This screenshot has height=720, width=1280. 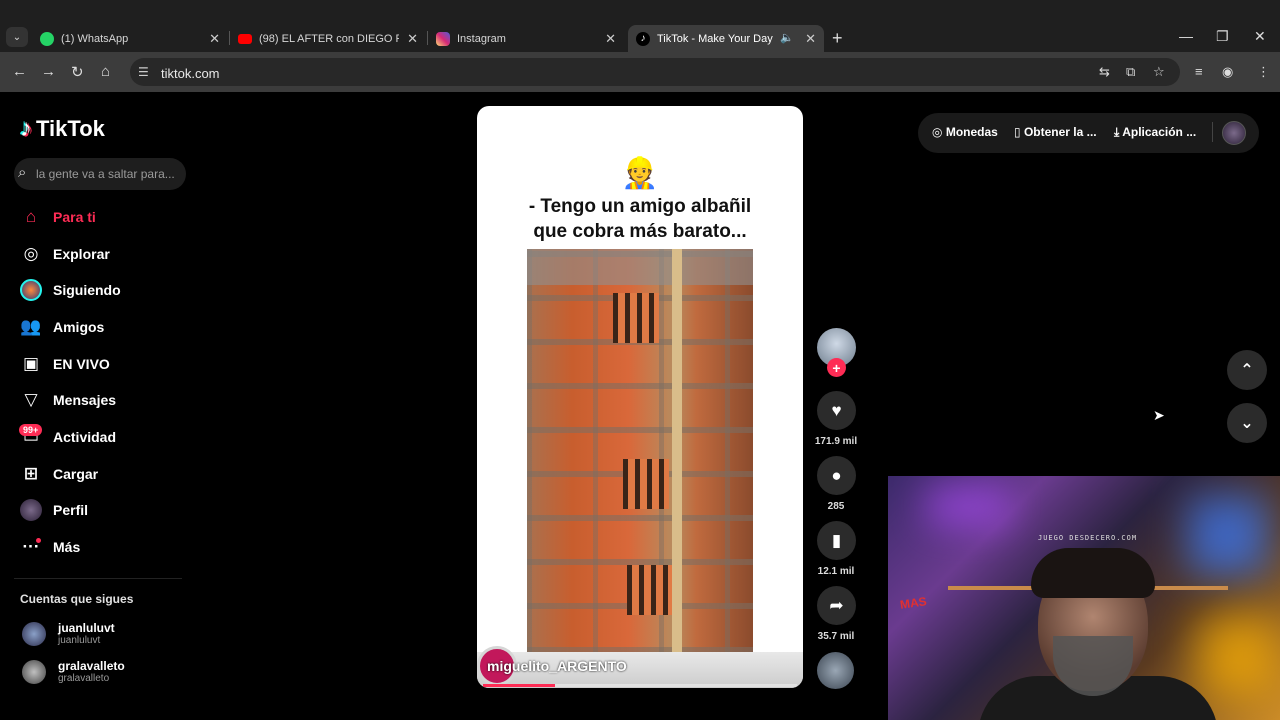 I want to click on nav-explorar: ◎ Explorar, so click(x=65, y=254).